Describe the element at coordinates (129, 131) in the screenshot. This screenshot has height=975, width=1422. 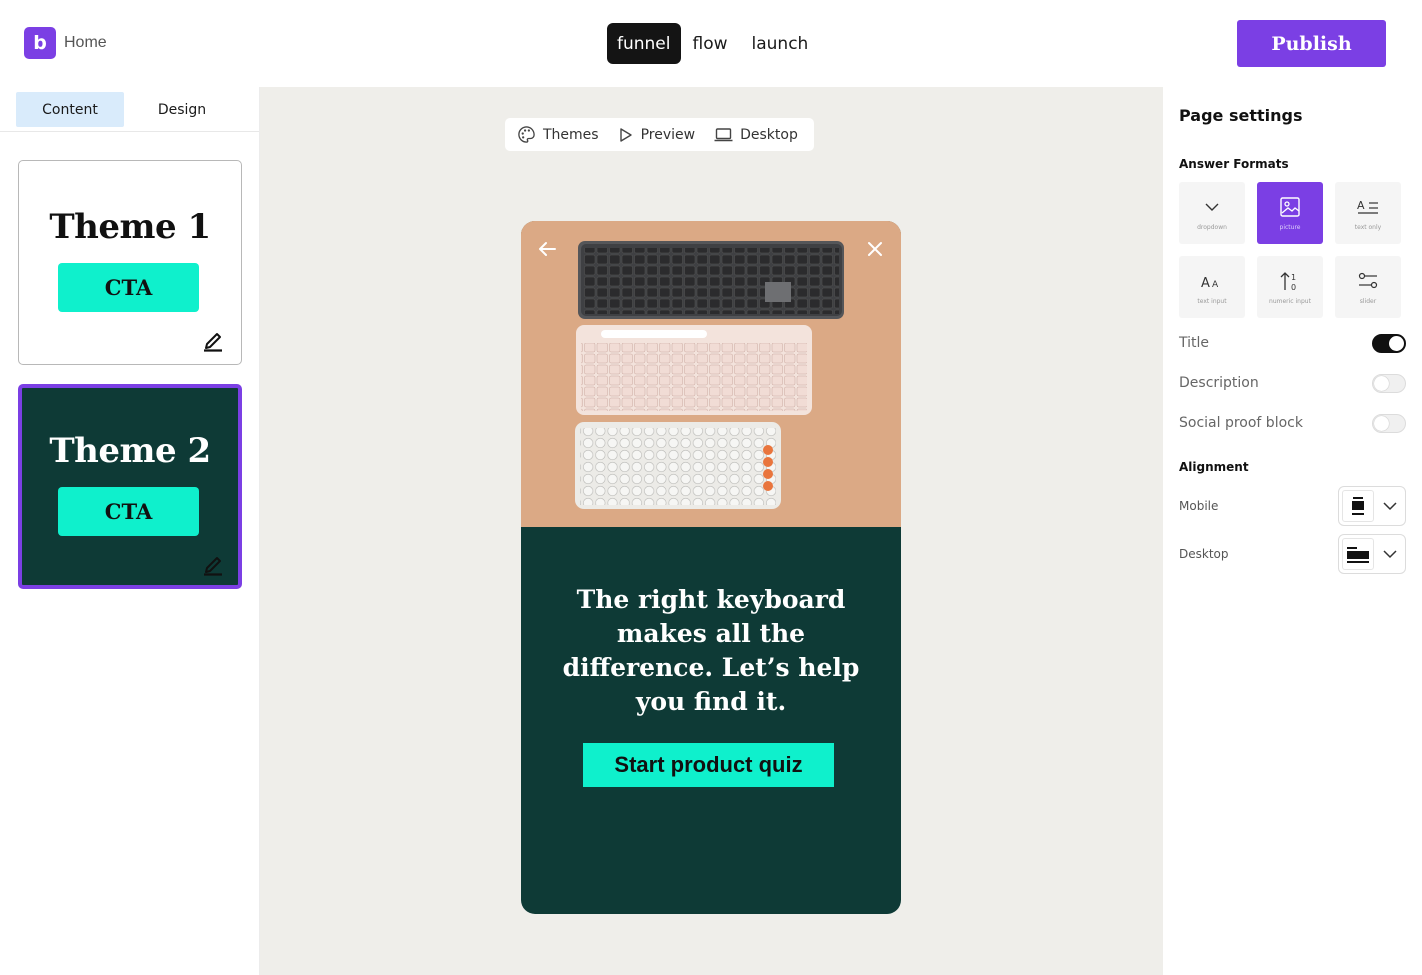
I see `divider` at that location.